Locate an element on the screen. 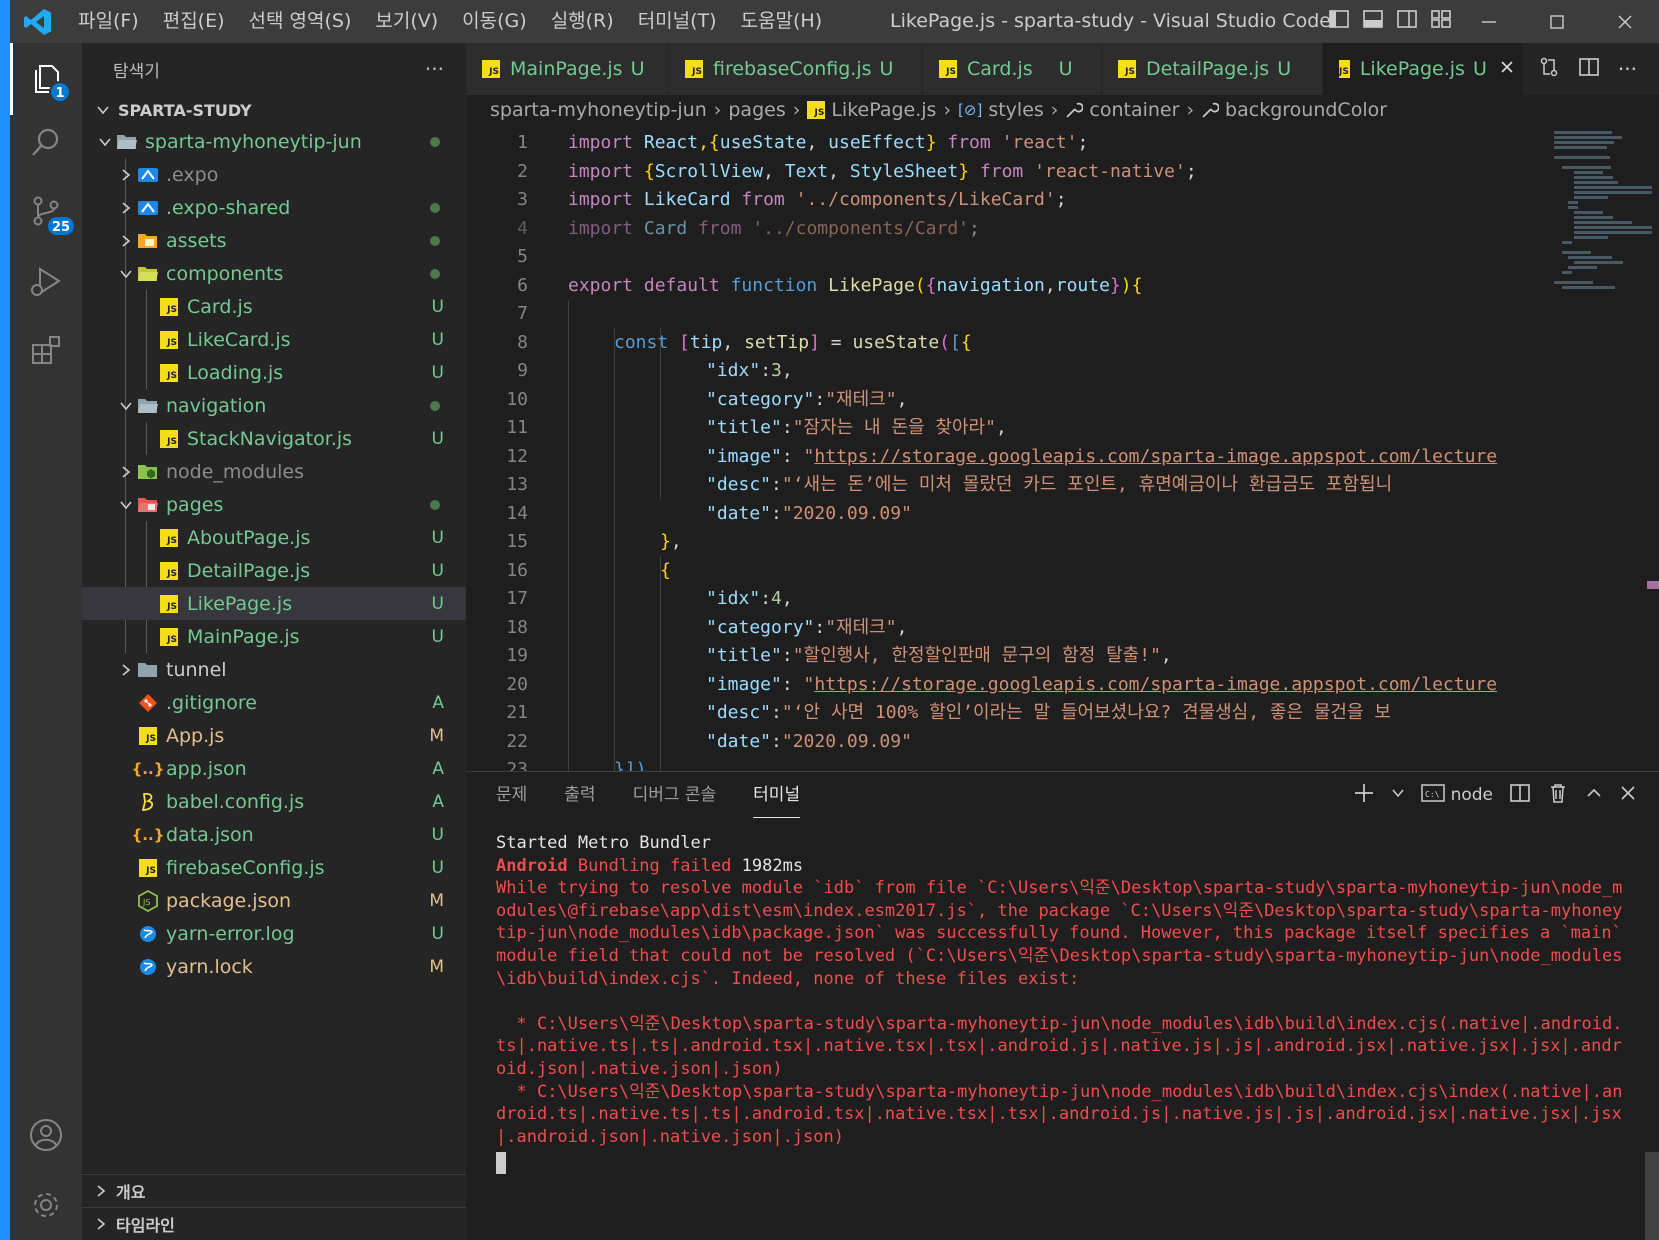 This screenshot has height=1240, width=1659. panel-tabs: 문제 출력 디버그 콘솔 터미널 is located at coordinates (648, 795).